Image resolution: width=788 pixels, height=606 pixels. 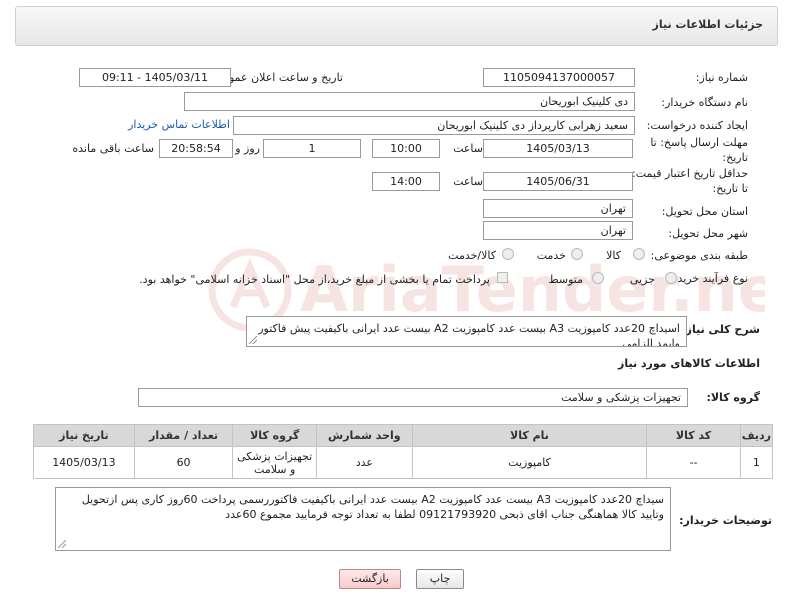 I want to click on col-code: کد کالا, so click(x=693, y=435).